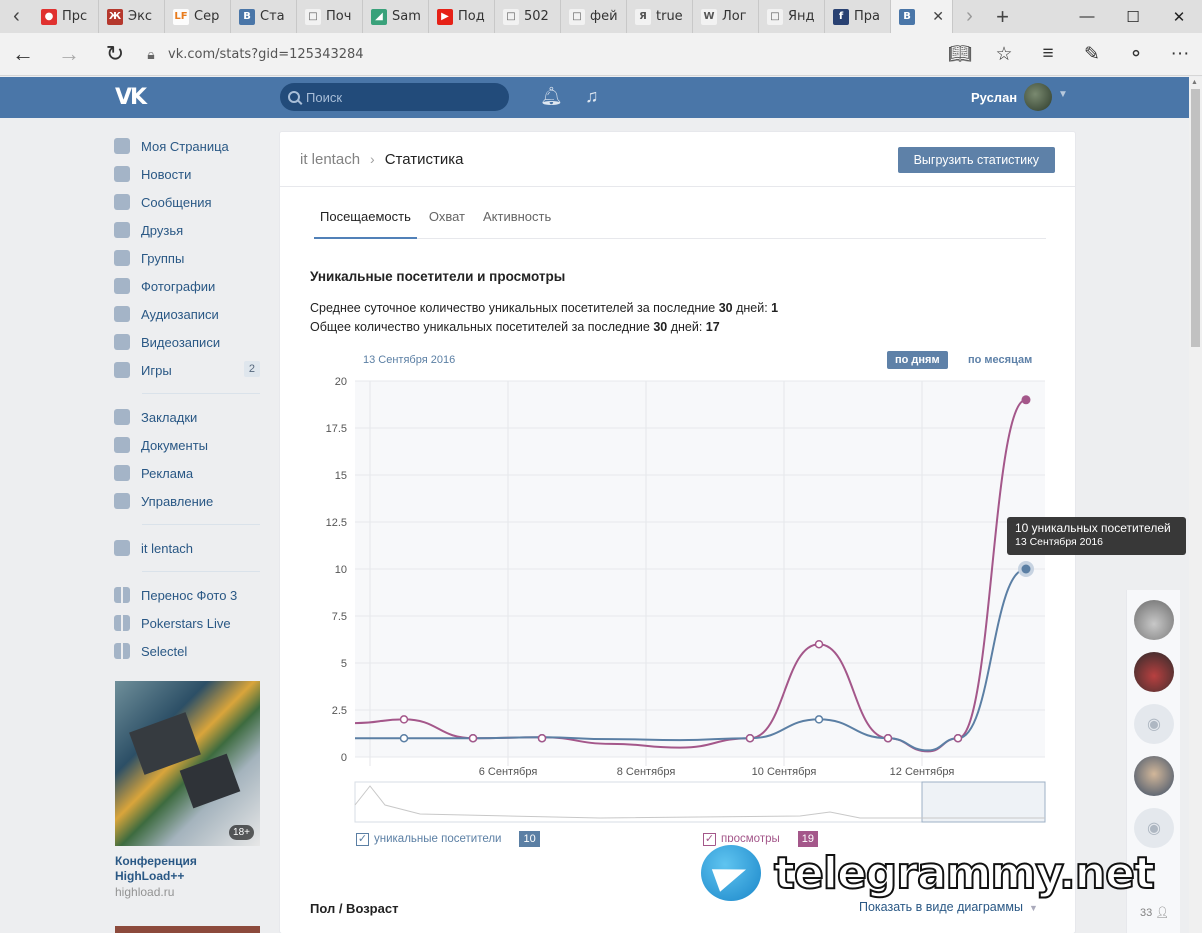  What do you see at coordinates (1002, 16) in the screenshot?
I see `new-tab-icon: +` at bounding box center [1002, 16].